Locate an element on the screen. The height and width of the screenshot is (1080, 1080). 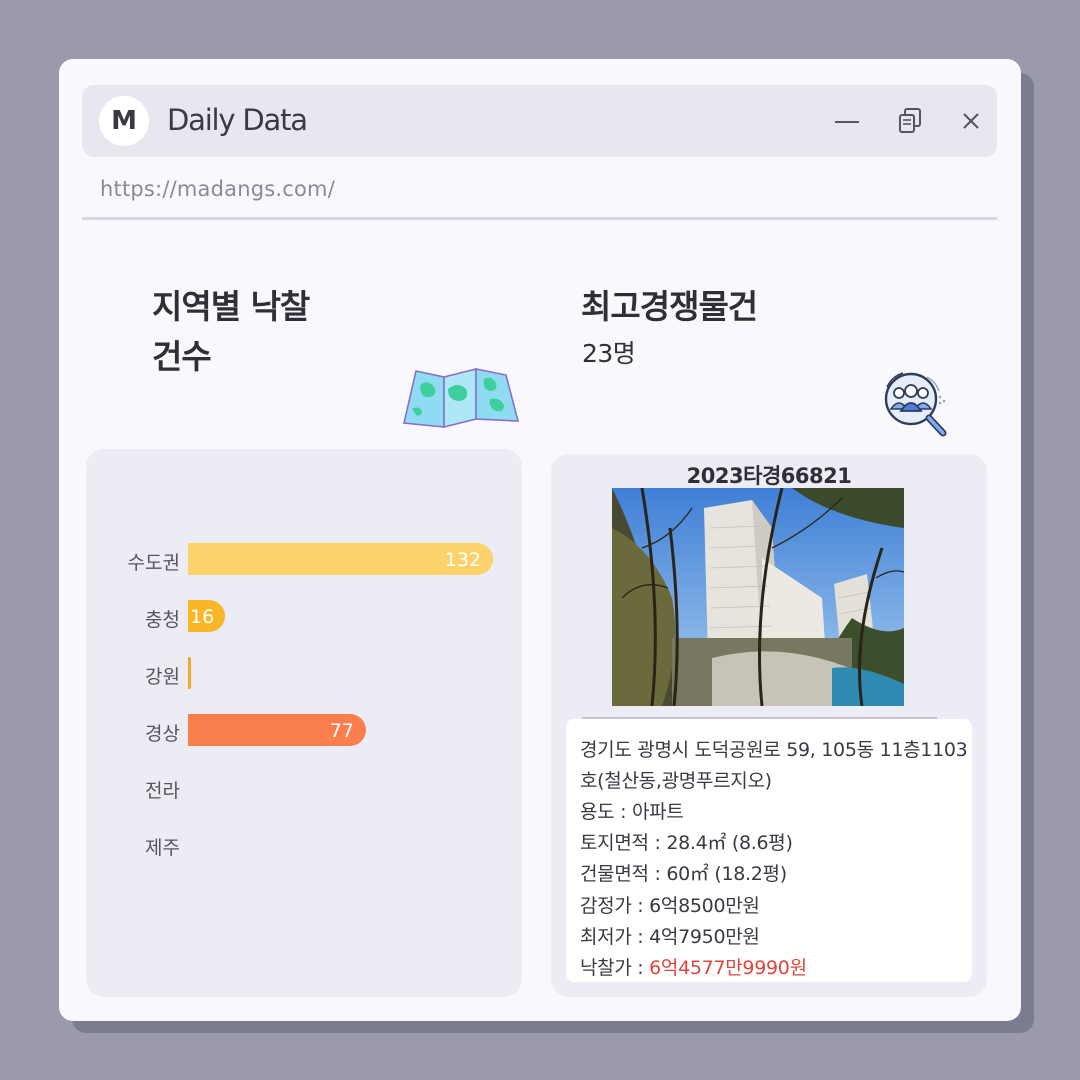
minimum-price-label: 최저가 : is located at coordinates (615, 937).